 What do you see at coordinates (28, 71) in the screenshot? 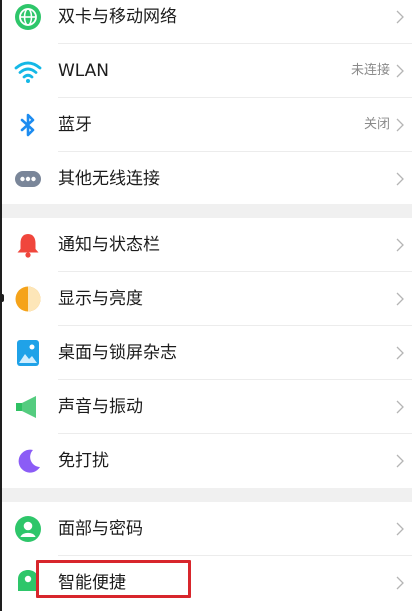
I see `wifi-icon` at bounding box center [28, 71].